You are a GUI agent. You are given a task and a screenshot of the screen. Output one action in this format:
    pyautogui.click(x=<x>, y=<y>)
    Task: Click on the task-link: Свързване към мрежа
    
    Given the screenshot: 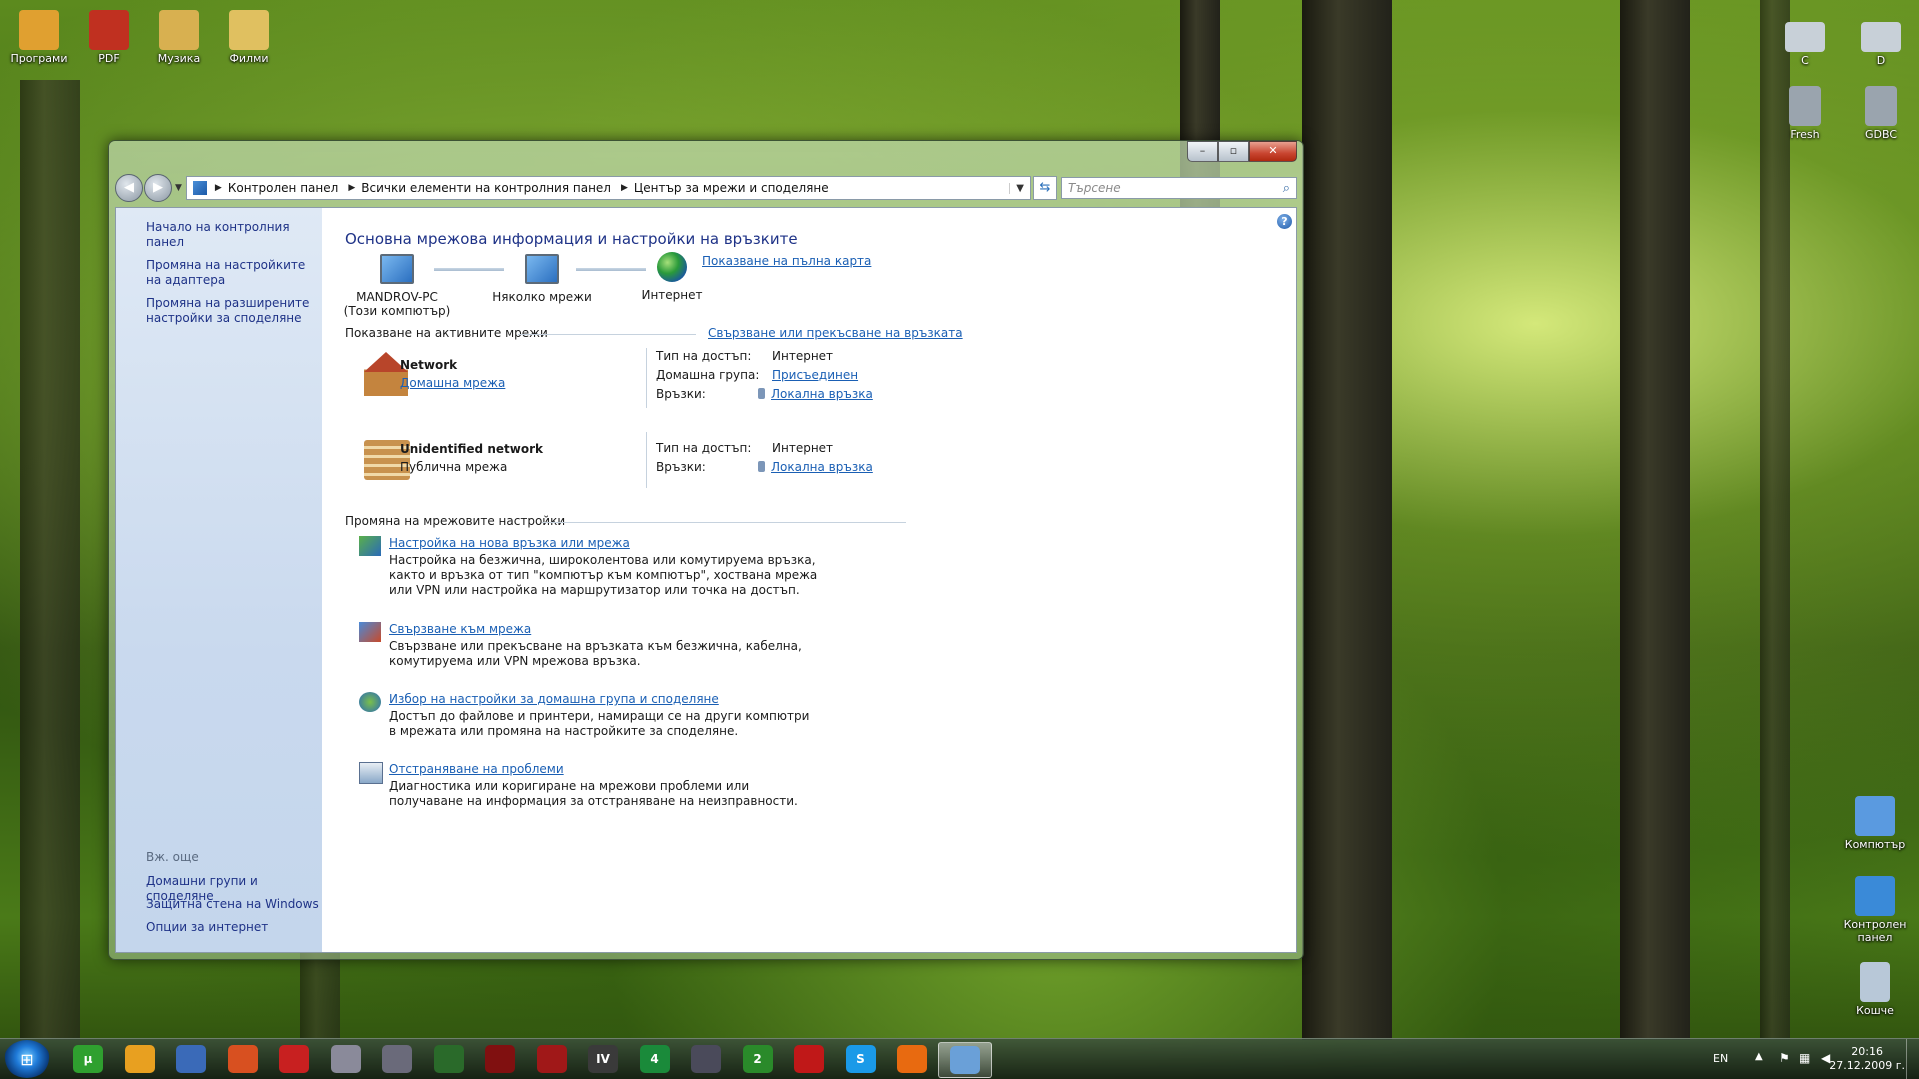 What is the action you would take?
    pyautogui.click(x=460, y=629)
    